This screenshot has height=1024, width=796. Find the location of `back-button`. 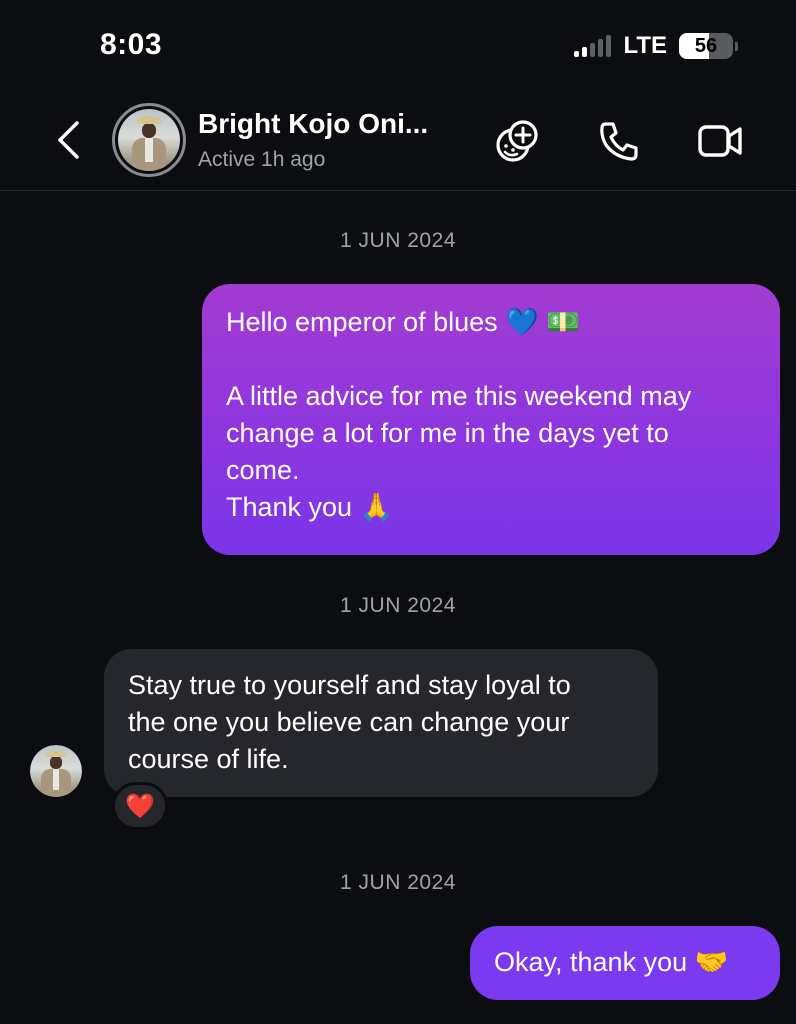

back-button is located at coordinates (68, 140).